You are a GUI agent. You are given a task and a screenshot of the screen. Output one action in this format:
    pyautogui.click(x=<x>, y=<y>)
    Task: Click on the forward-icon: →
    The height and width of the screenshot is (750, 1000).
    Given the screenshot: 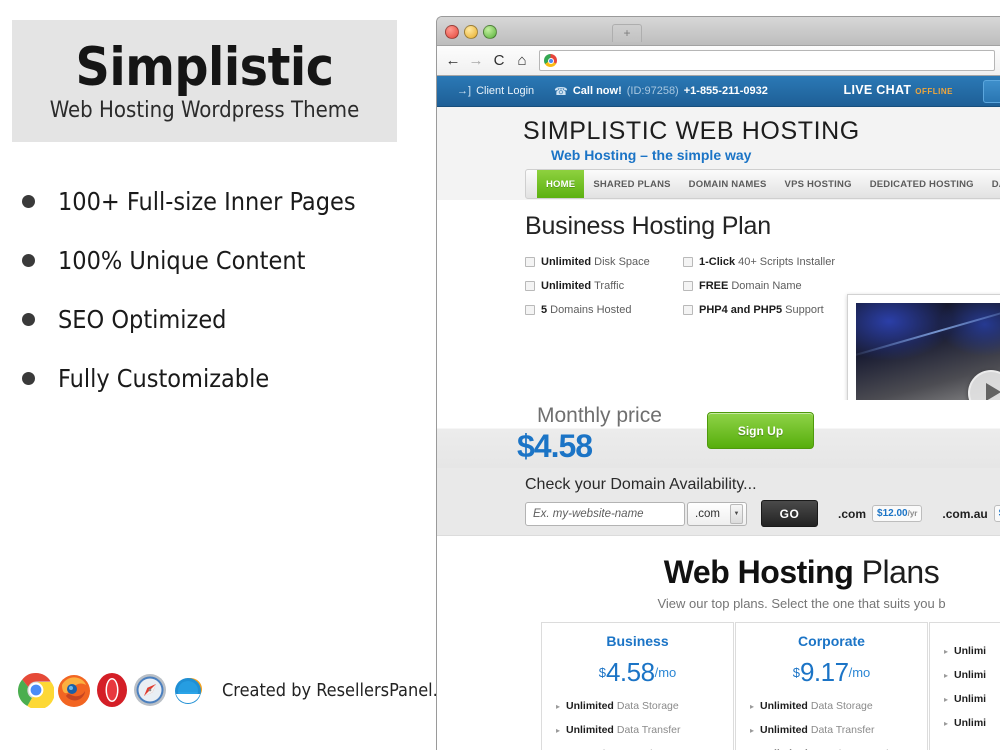 What is the action you would take?
    pyautogui.click(x=476, y=61)
    